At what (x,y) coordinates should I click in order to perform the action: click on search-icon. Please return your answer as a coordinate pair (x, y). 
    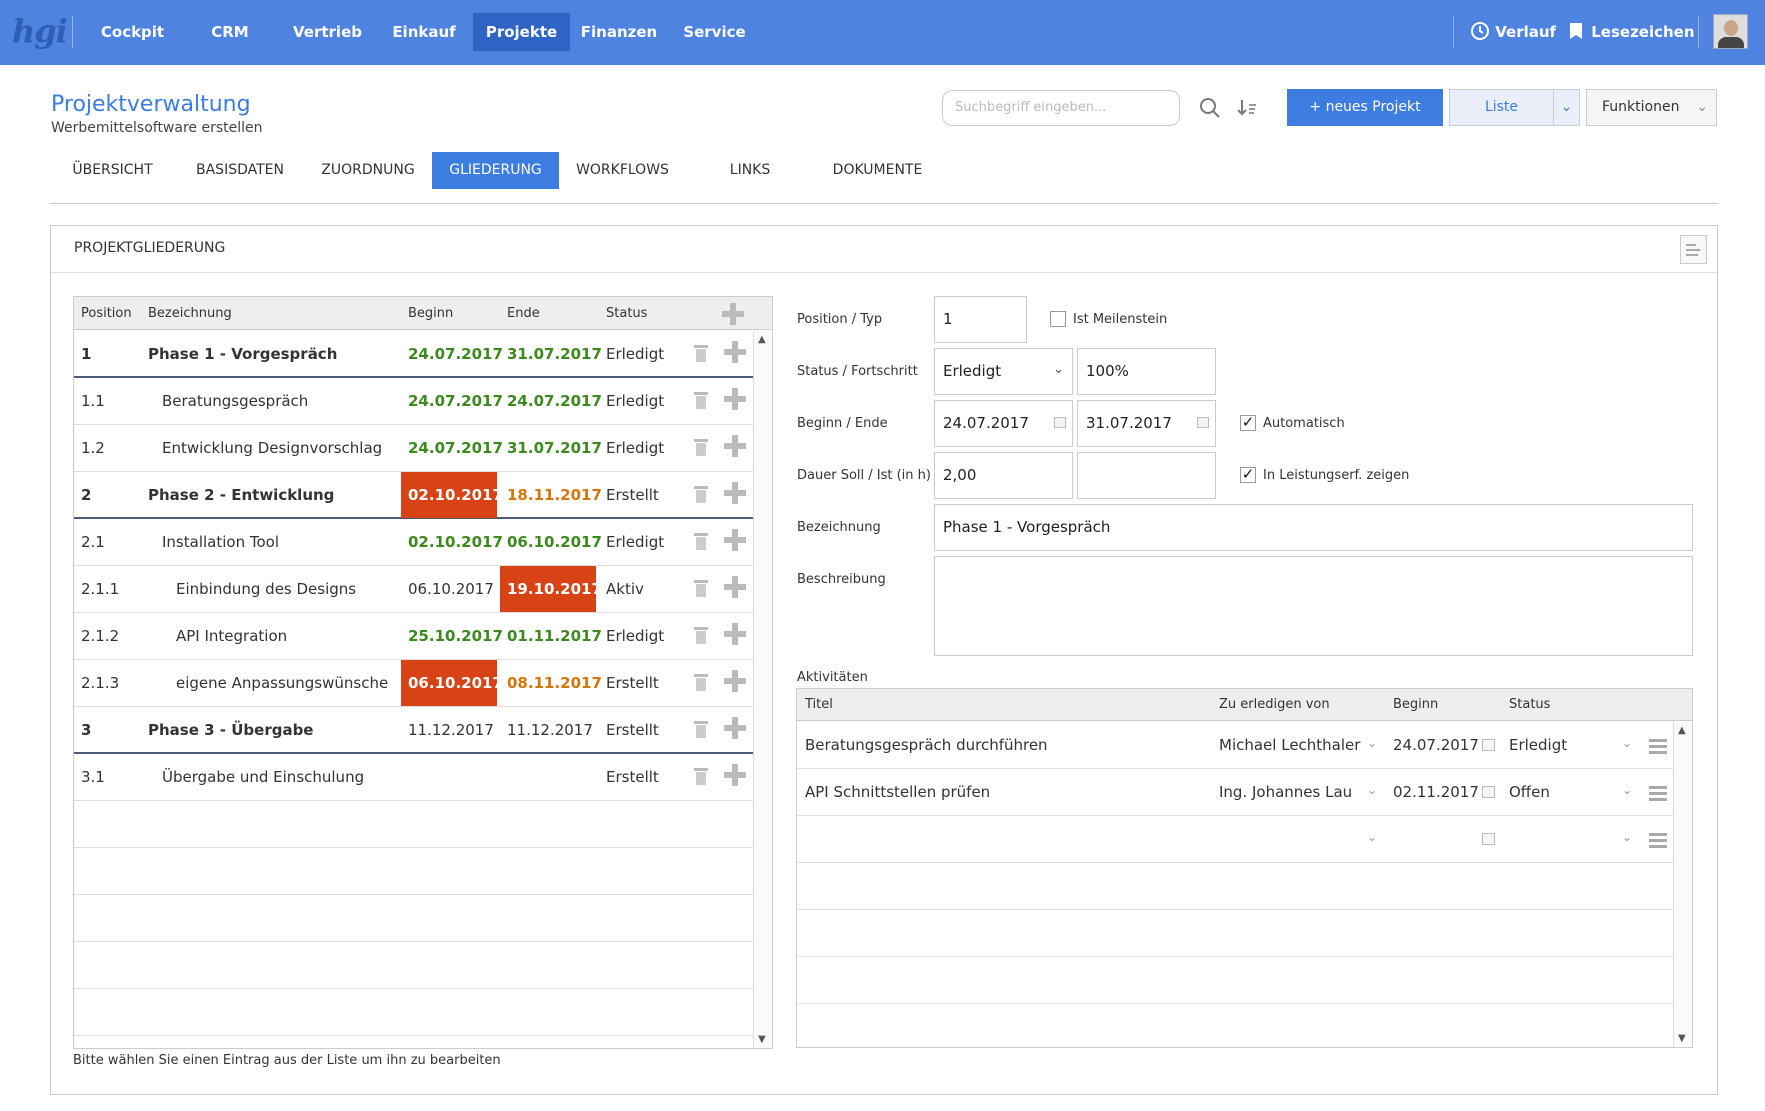
    Looking at the image, I should click on (1210, 108).